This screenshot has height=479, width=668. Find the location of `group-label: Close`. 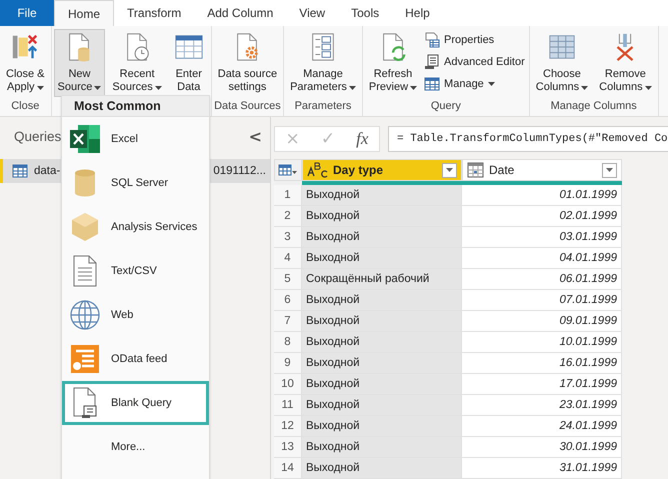

group-label: Close is located at coordinates (25, 106).